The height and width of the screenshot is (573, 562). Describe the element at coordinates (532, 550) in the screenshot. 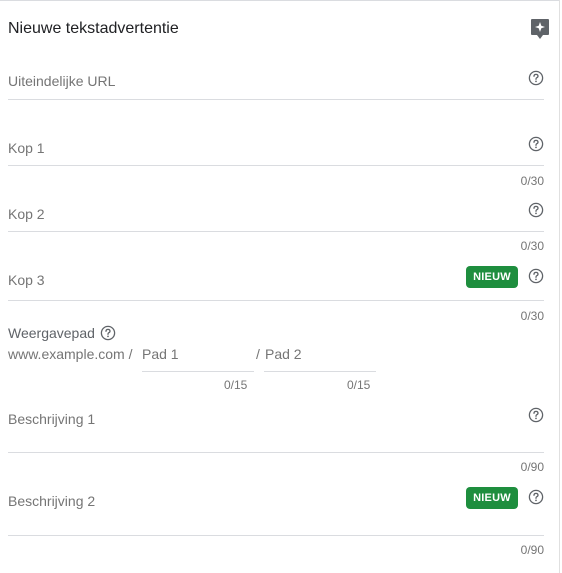

I see `description-2-counter: 0/90` at that location.